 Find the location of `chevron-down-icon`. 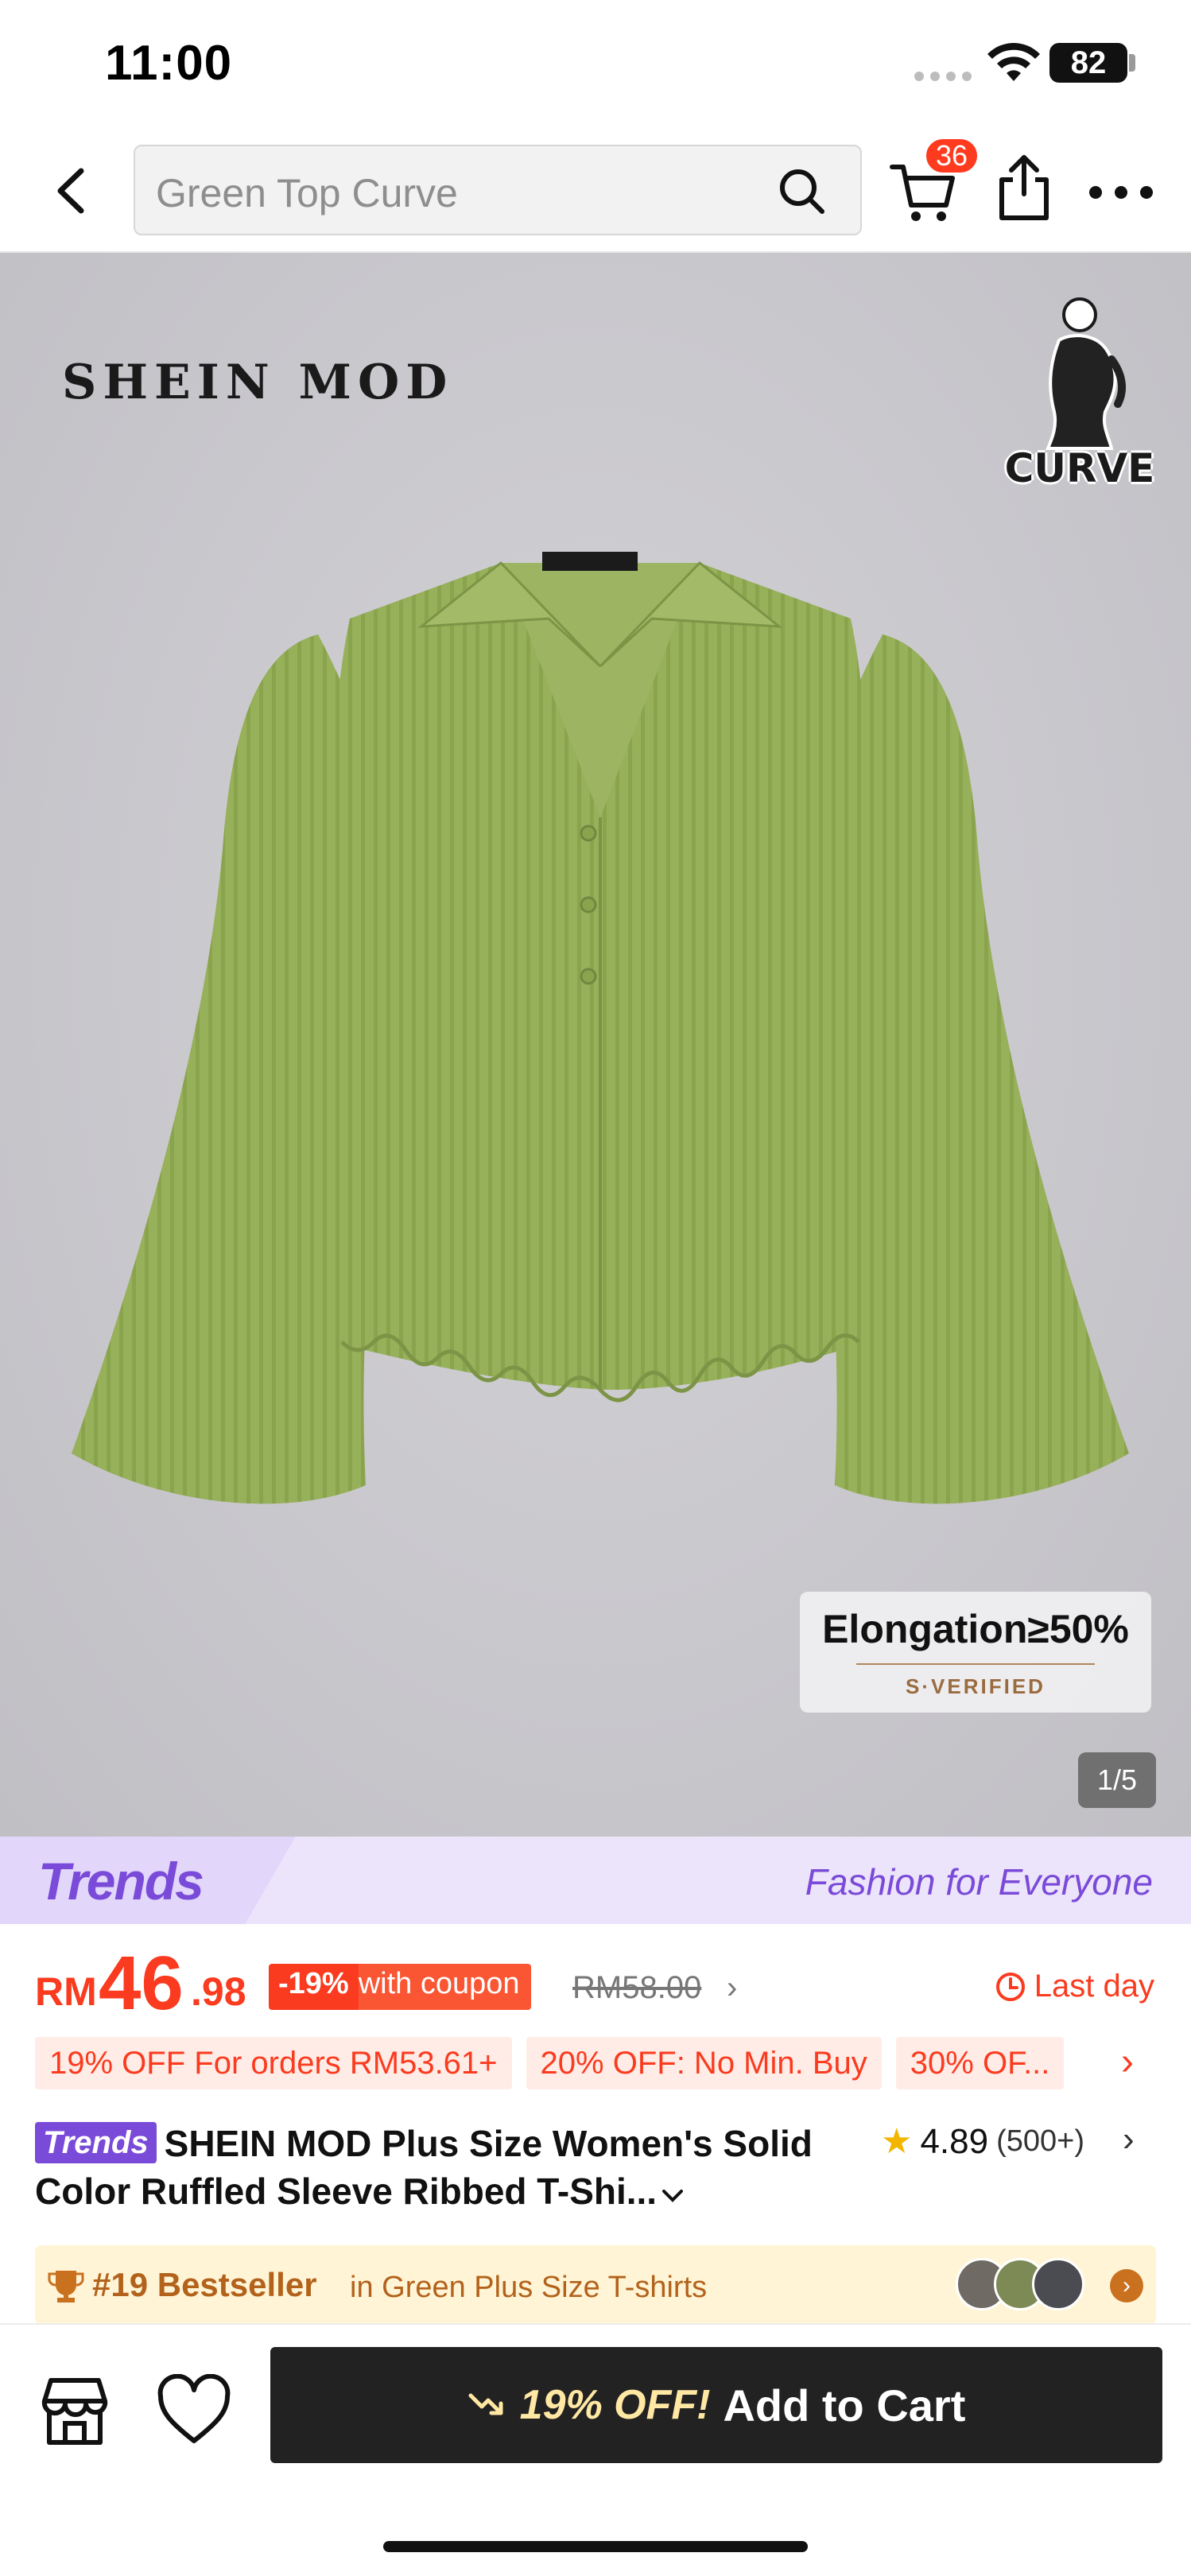

chevron-down-icon is located at coordinates (673, 2196).